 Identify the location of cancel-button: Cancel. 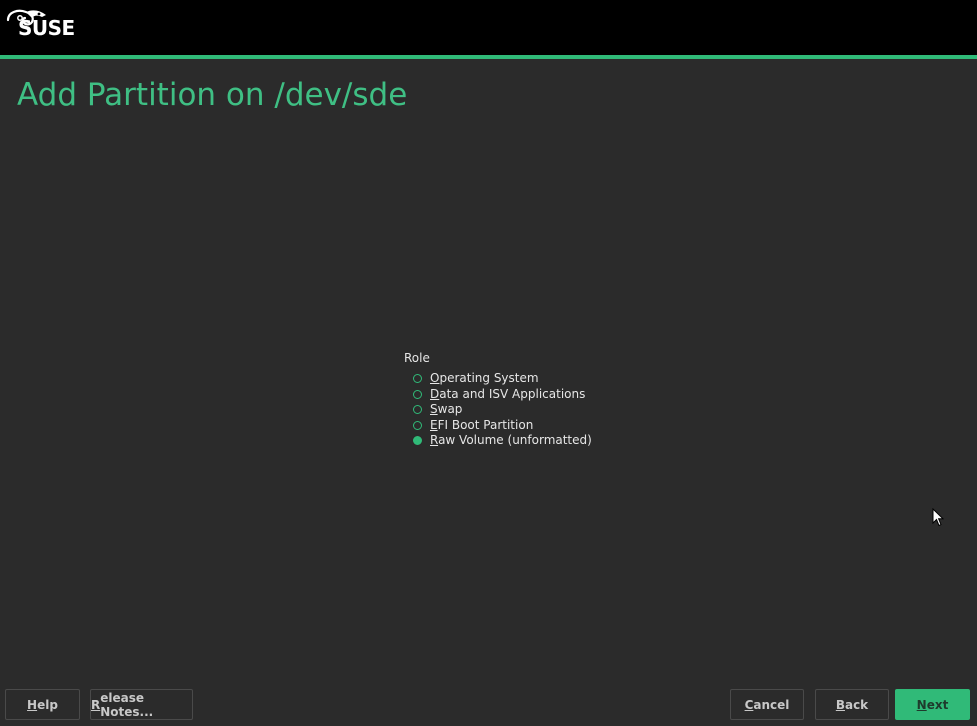
(767, 704).